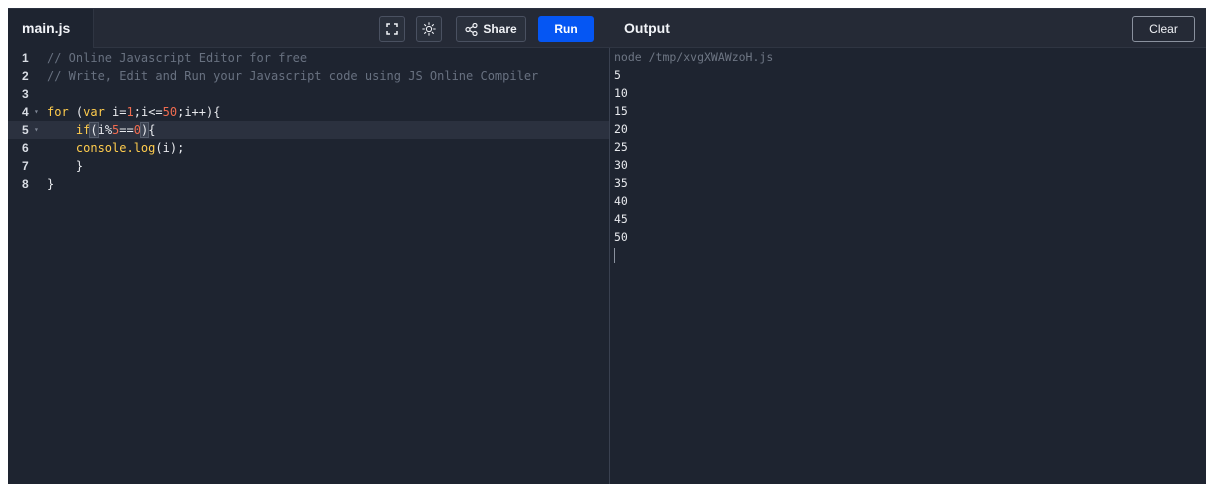 The width and height of the screenshot is (1206, 484). I want to click on code-token: ;i<=, so click(148, 112).